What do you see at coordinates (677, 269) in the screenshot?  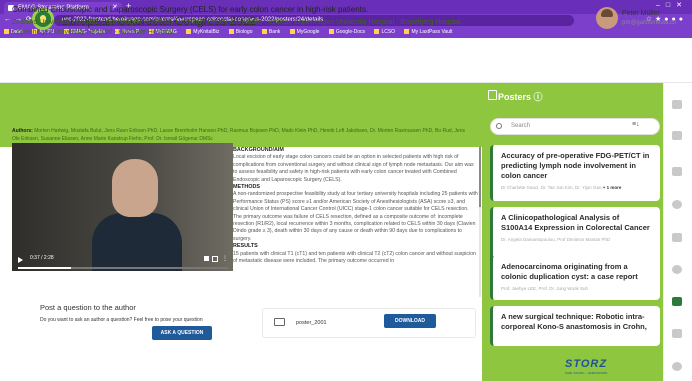 I see `sidebar-help-icon` at bounding box center [677, 269].